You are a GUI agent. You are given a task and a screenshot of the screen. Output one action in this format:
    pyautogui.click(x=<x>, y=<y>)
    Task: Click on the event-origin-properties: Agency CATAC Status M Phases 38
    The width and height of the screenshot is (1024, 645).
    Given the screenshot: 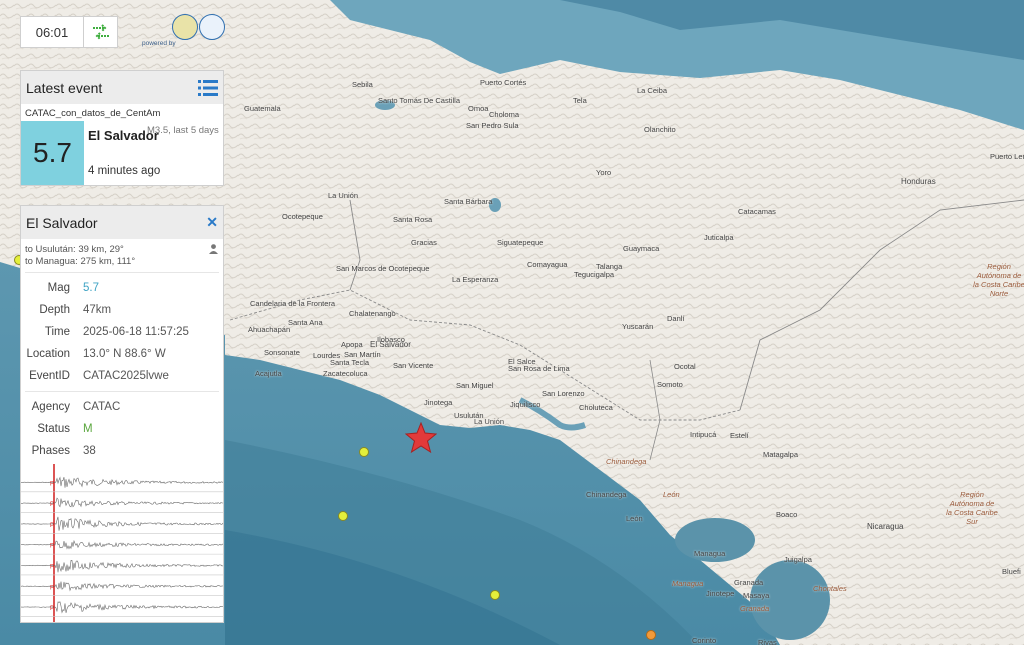 What is the action you would take?
    pyautogui.click(x=122, y=429)
    